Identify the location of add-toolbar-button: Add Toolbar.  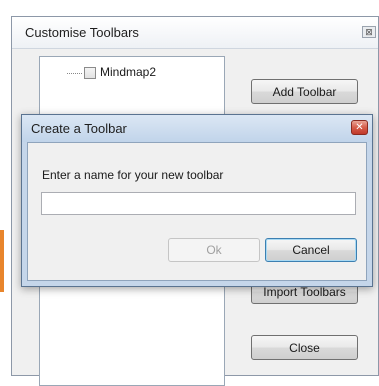
(304, 91).